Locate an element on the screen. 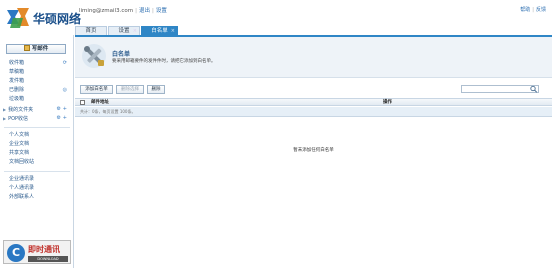  sidebar-item-personal-docs: 个人文档 is located at coordinates (36, 135).